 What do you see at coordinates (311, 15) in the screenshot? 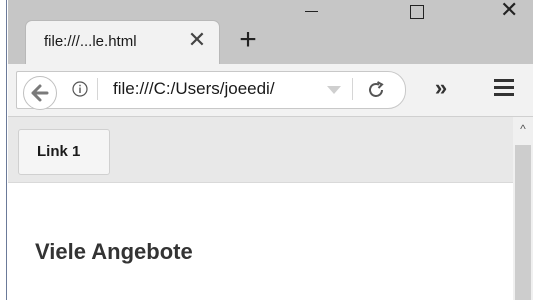
I see `window-minimize-button` at bounding box center [311, 15].